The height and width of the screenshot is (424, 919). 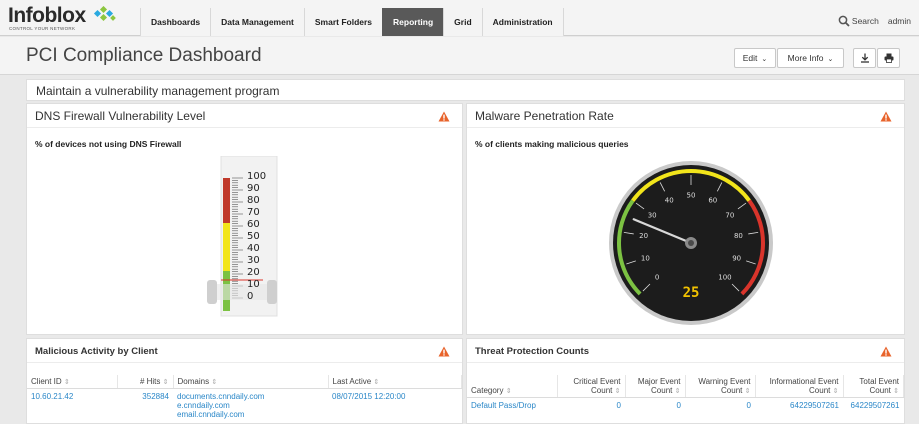 I want to click on column-label: Warning Event Count, so click(x=724, y=386).